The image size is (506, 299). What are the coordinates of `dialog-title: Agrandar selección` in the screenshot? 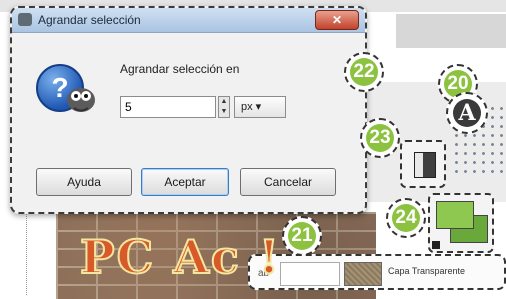 It's located at (89, 20).